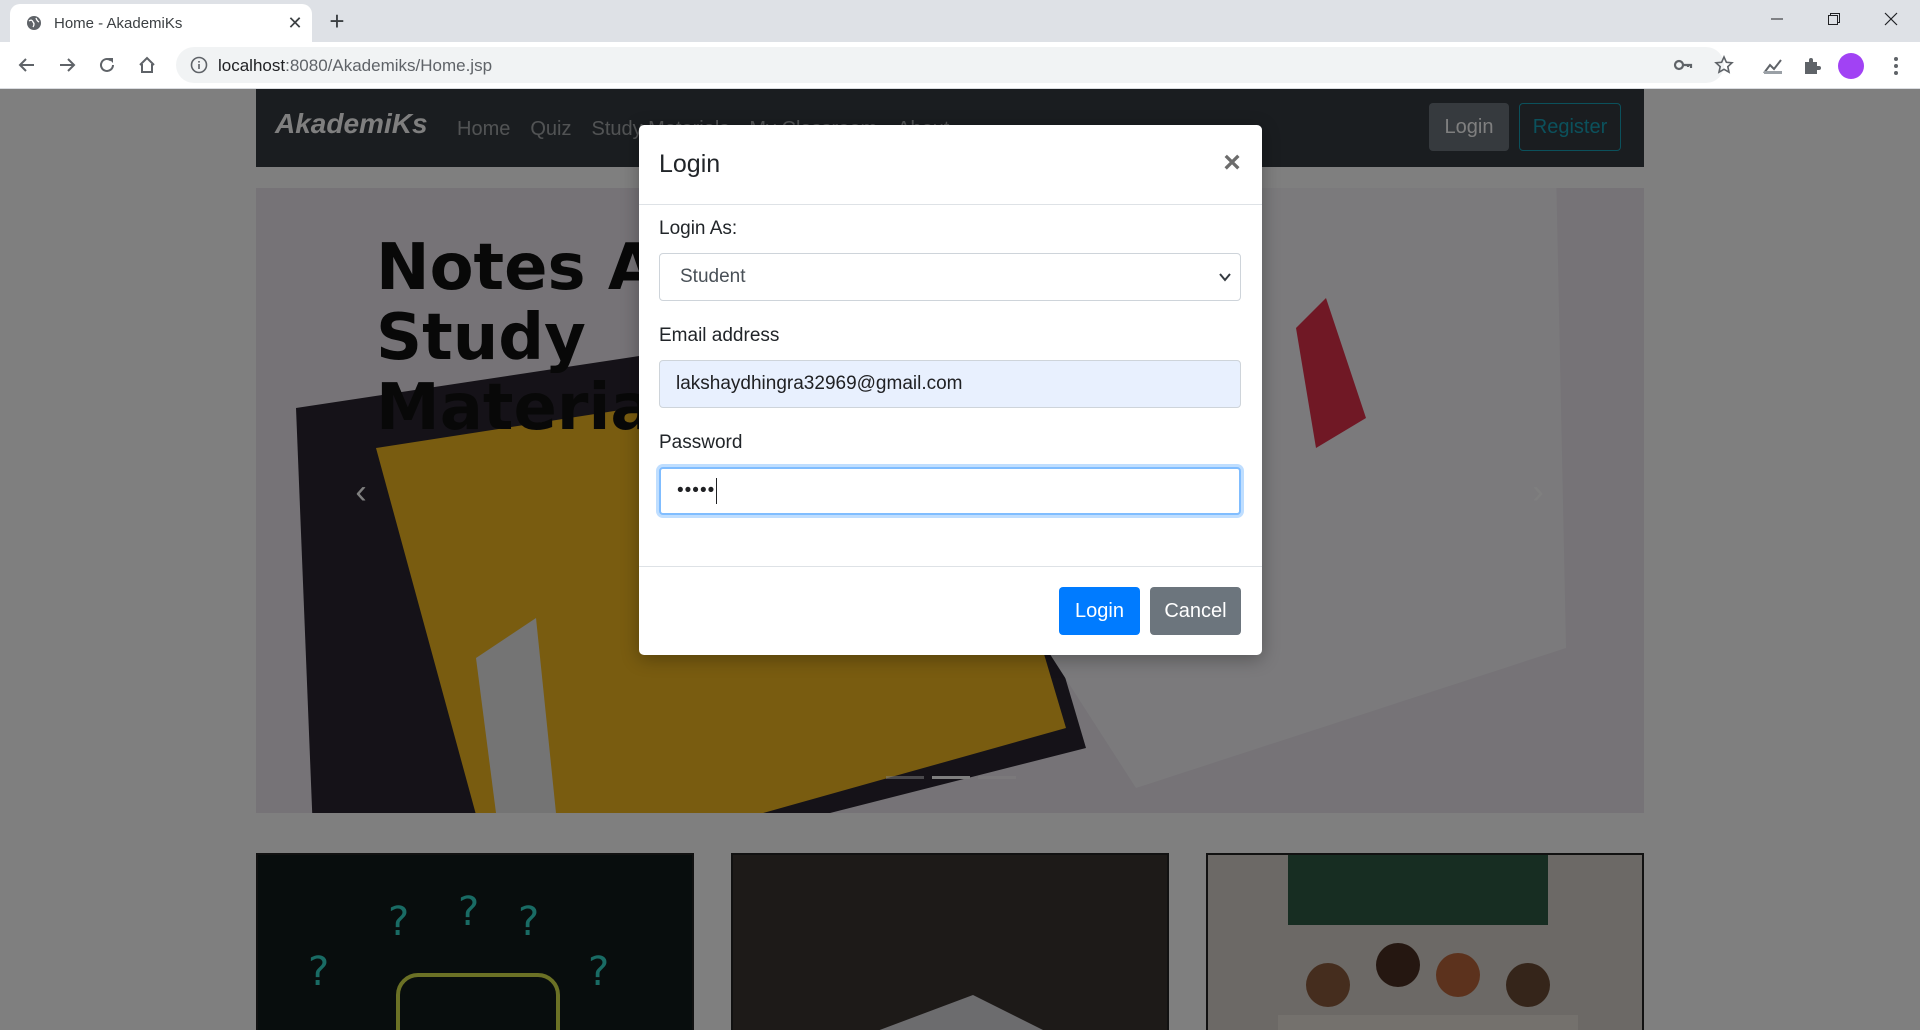  I want to click on browser-toolbar: localhost:8080/Akademiks/Home.jsp, so click(960, 65).